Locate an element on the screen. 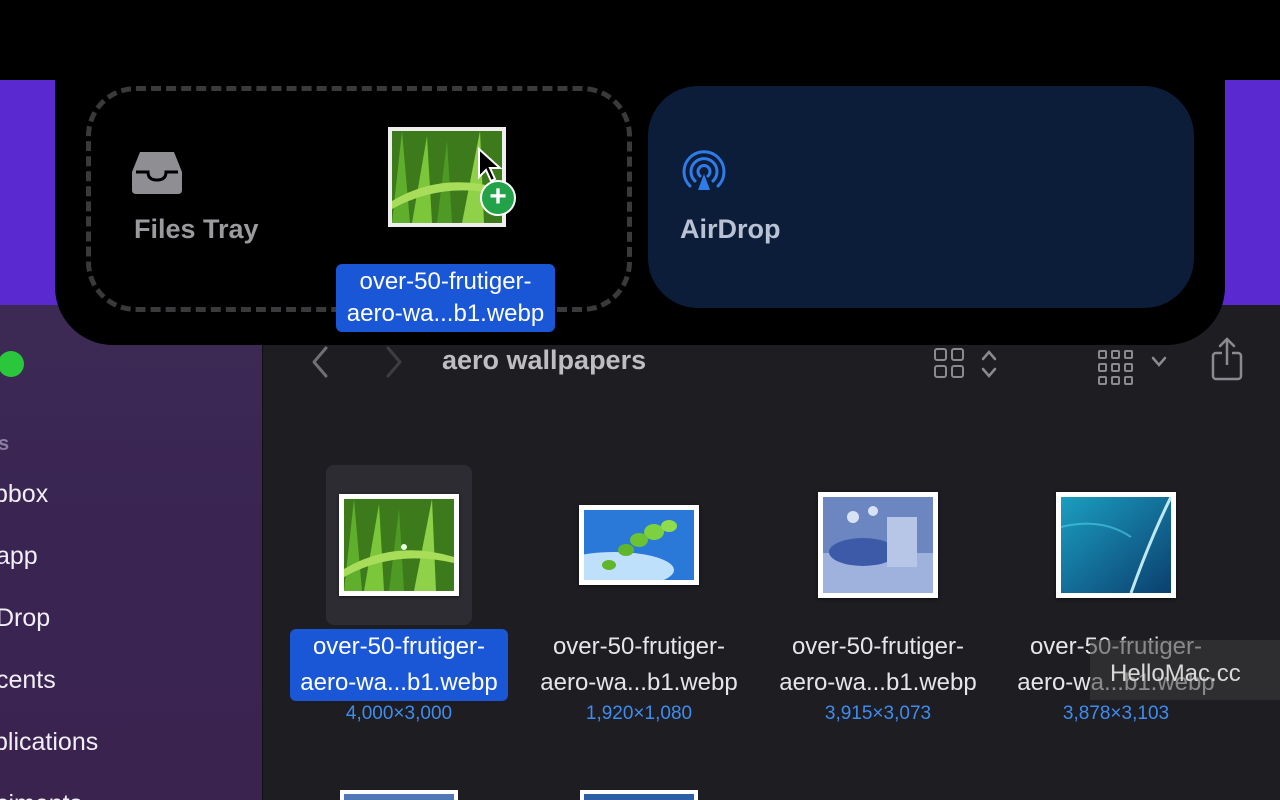 This screenshot has height=800, width=1280. sidebar-item-recents: cents is located at coordinates (28, 680).